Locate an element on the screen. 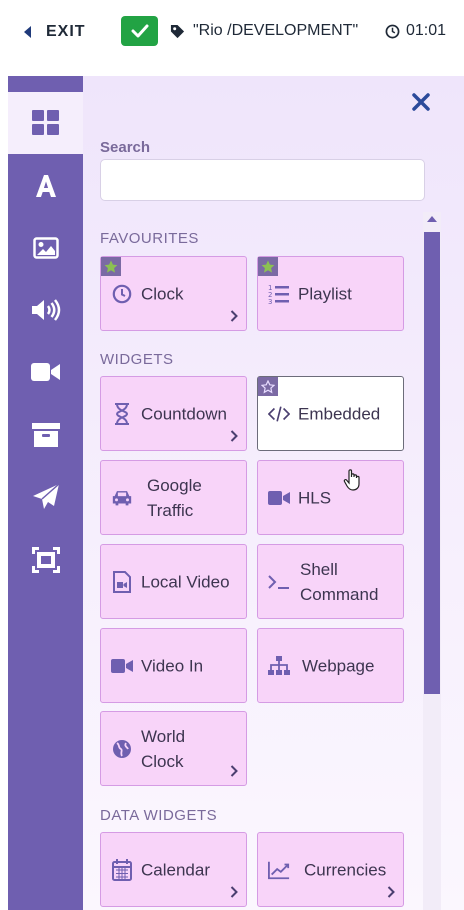  widget-label: Currencies is located at coordinates (345, 869).